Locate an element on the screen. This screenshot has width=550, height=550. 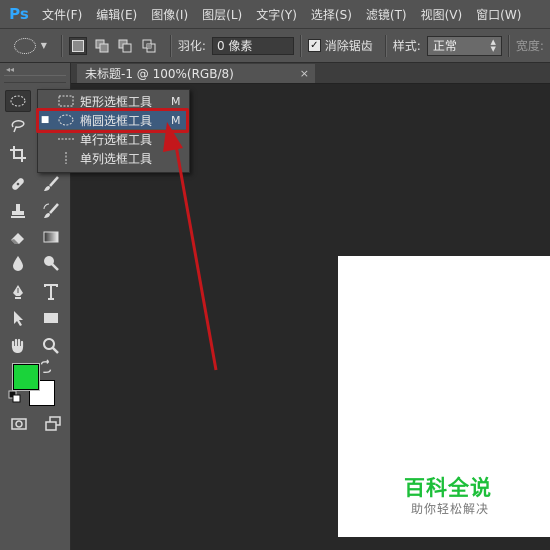
brush-icon is located at coordinates (51, 183).